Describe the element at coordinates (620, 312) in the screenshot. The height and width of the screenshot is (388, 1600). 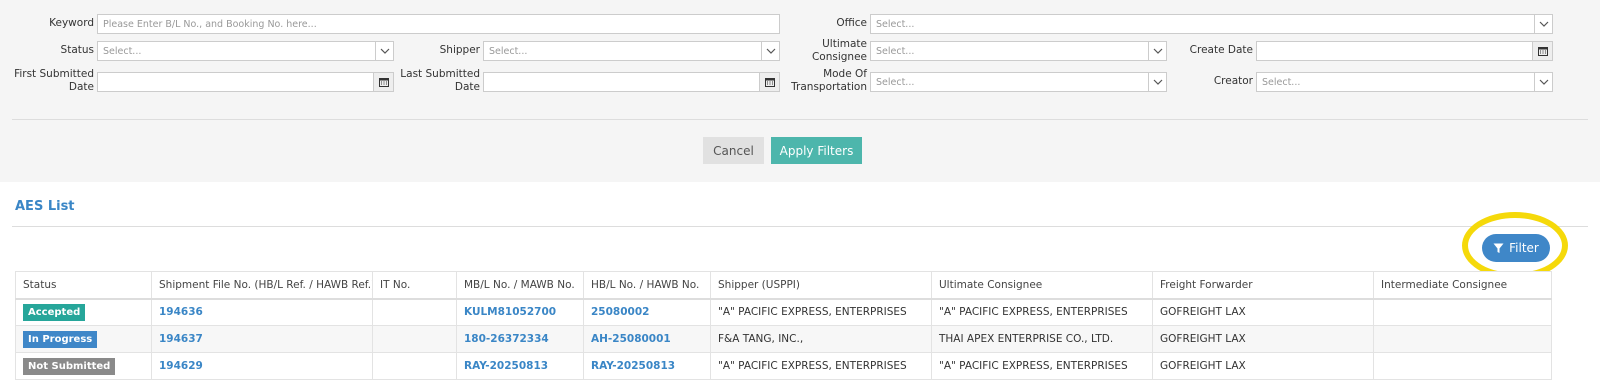
I see `hbl-link: 25080002` at that location.